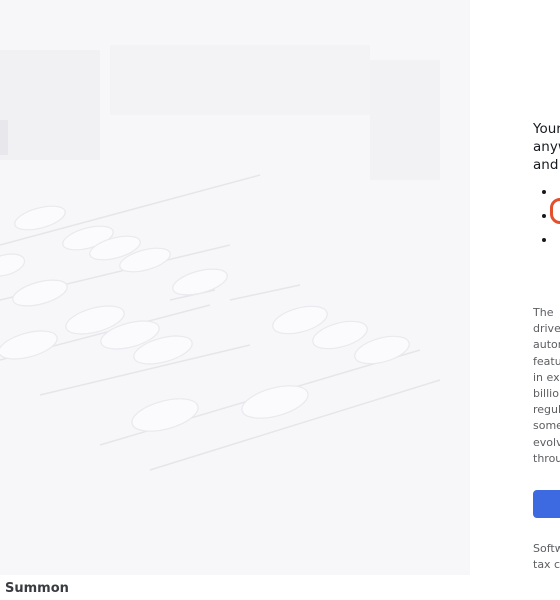 The width and height of the screenshot is (560, 600). I want to click on feature-list, so click(546, 220).